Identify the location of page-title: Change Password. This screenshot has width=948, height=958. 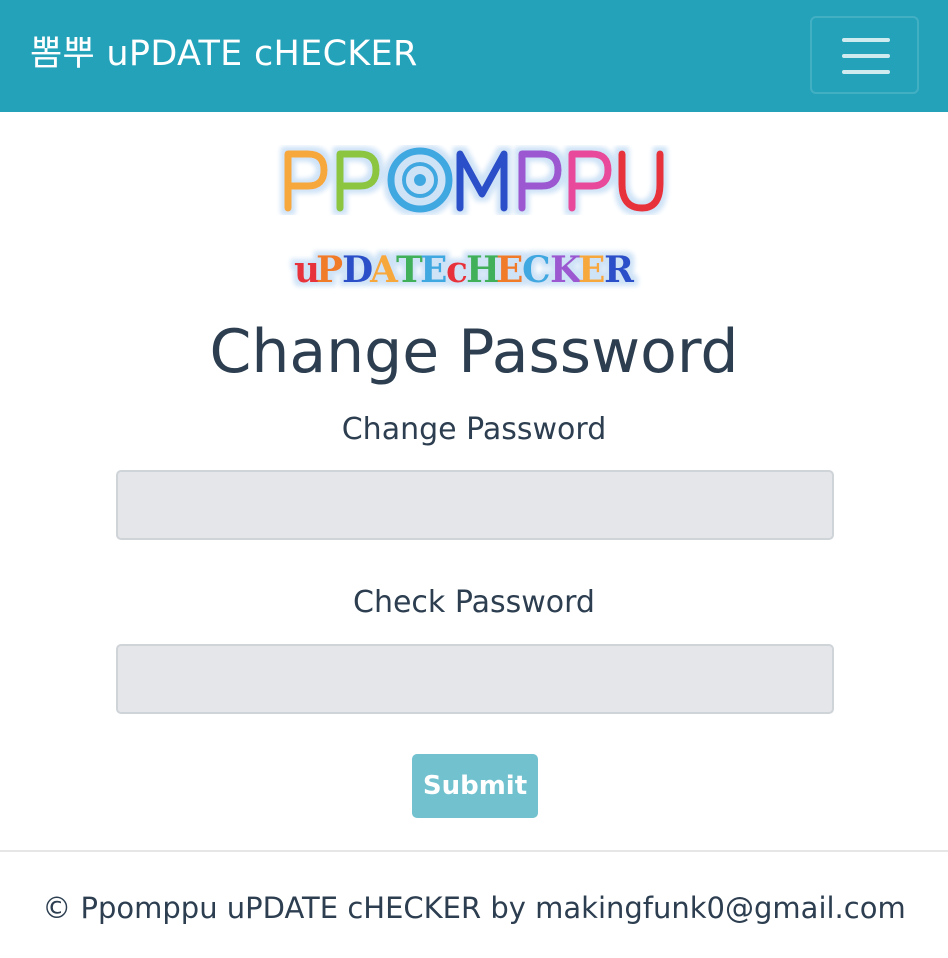
(474, 352).